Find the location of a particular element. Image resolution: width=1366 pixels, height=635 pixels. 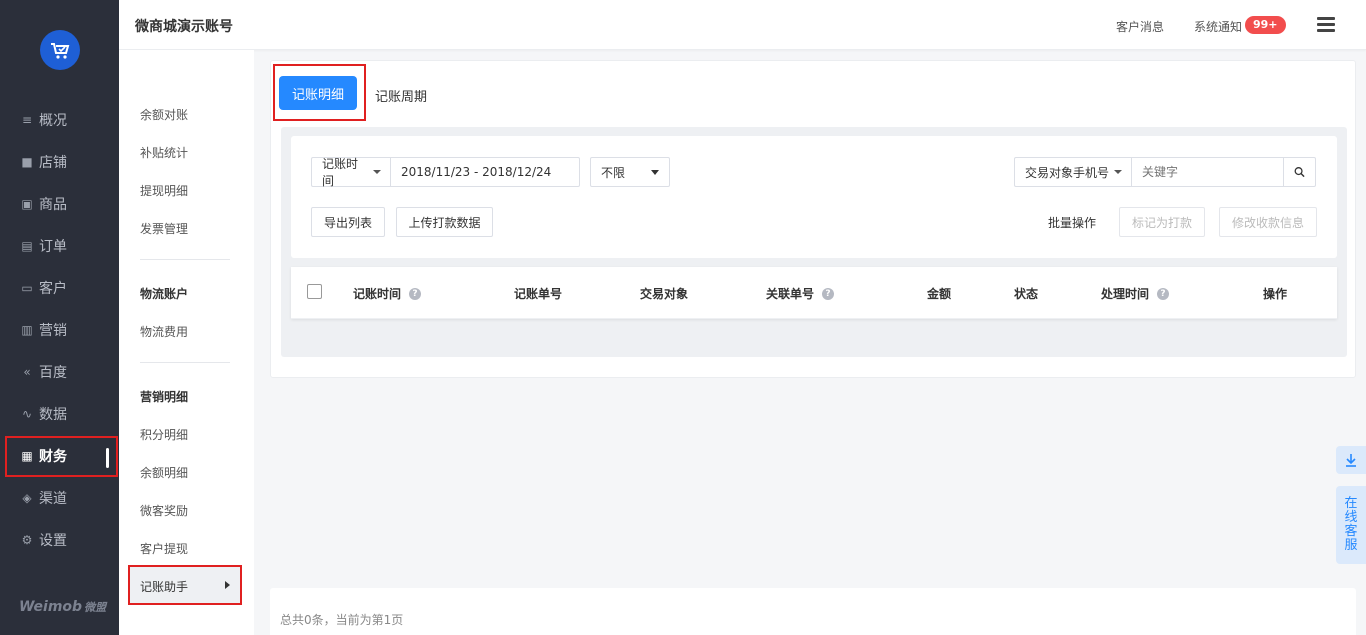

marketing-icon: ▥ is located at coordinates (27, 330).